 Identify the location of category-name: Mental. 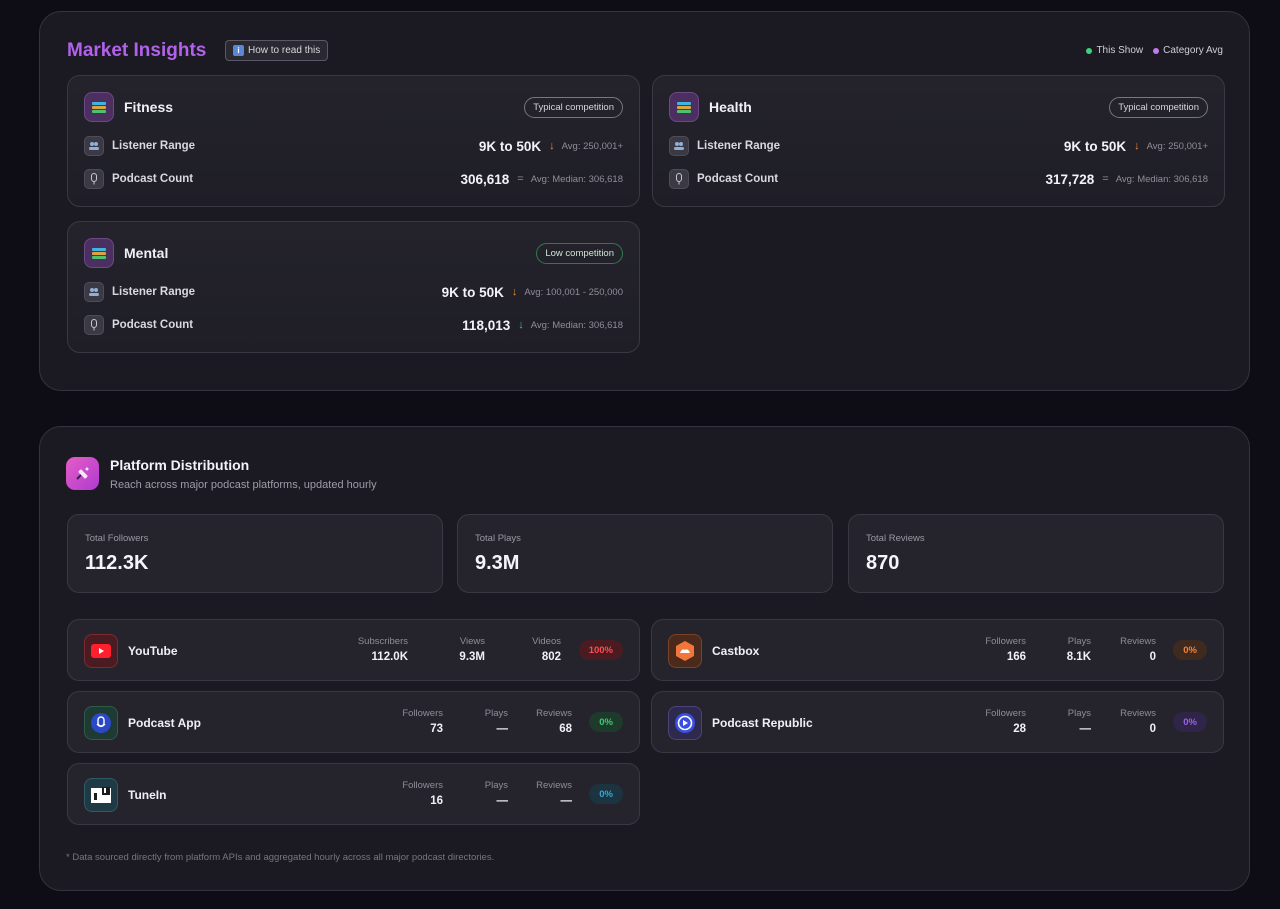
(146, 253).